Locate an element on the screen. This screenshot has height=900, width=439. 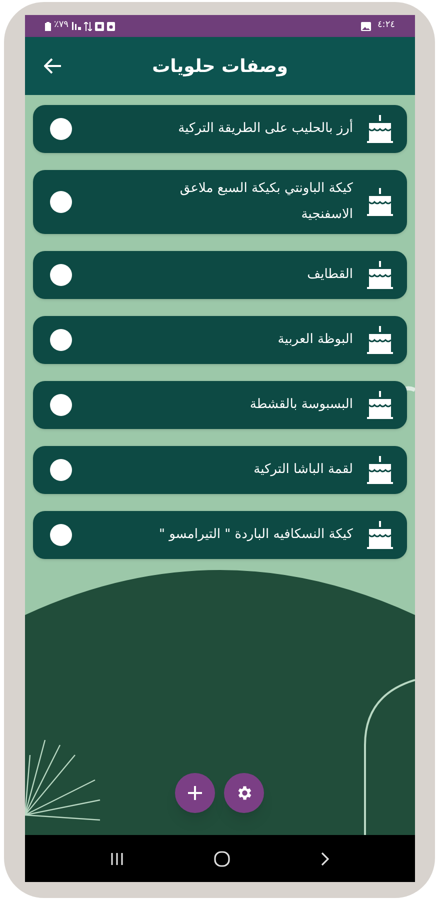
recipe-item: كيكة الباونتي بكيكة السبع ملاعق الاسفنجية is located at coordinates (220, 202).